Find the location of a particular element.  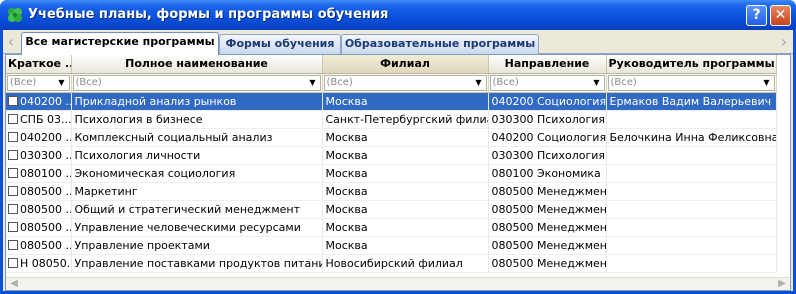

cell-direction: 040200 Социология is located at coordinates (547, 137).